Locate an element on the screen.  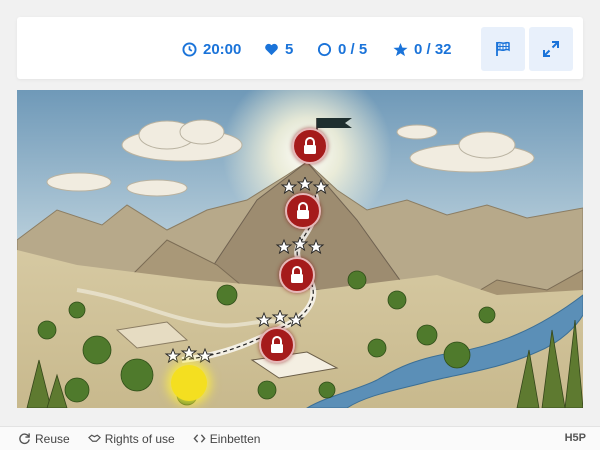
reuse-button: Reuse is located at coordinates (44, 439).